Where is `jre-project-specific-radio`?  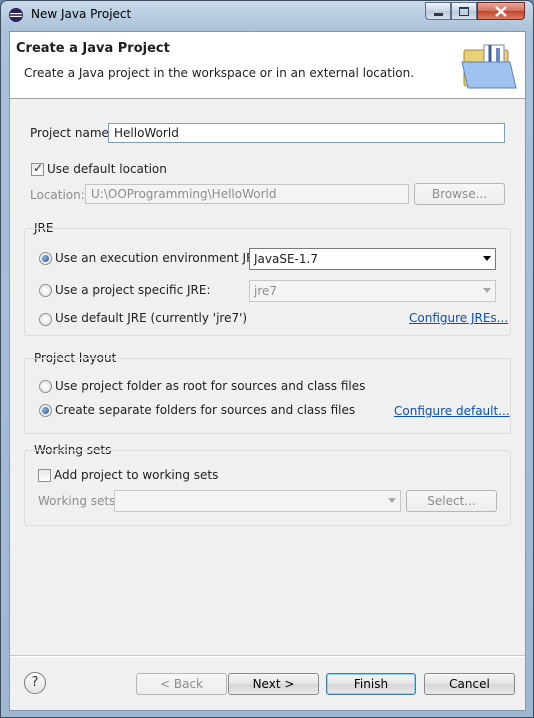
jre-project-specific-radio is located at coordinates (45, 290).